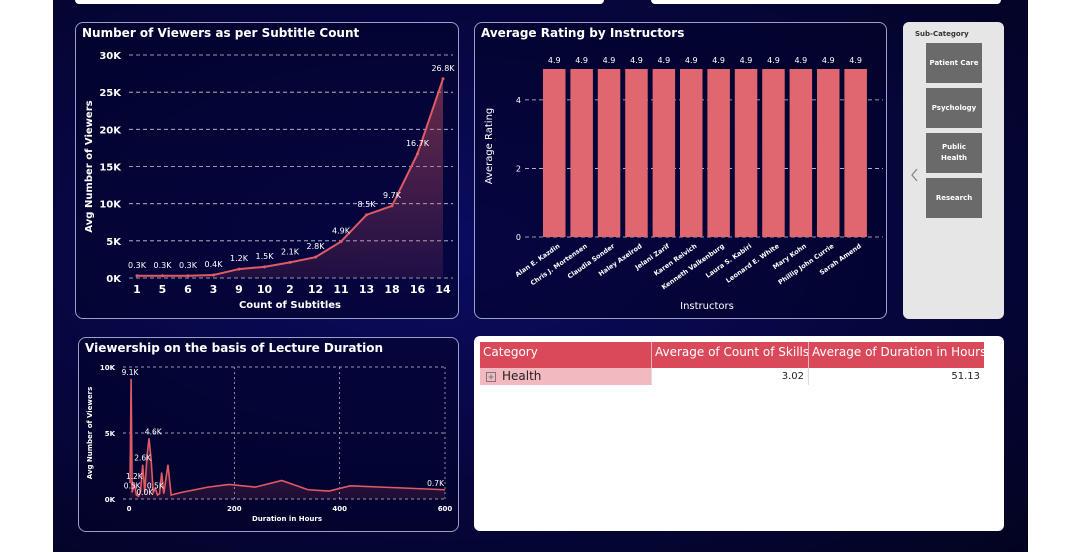 The image size is (1067, 552). Describe the element at coordinates (914, 175) in the screenshot. I see `chevron-left-icon` at that location.